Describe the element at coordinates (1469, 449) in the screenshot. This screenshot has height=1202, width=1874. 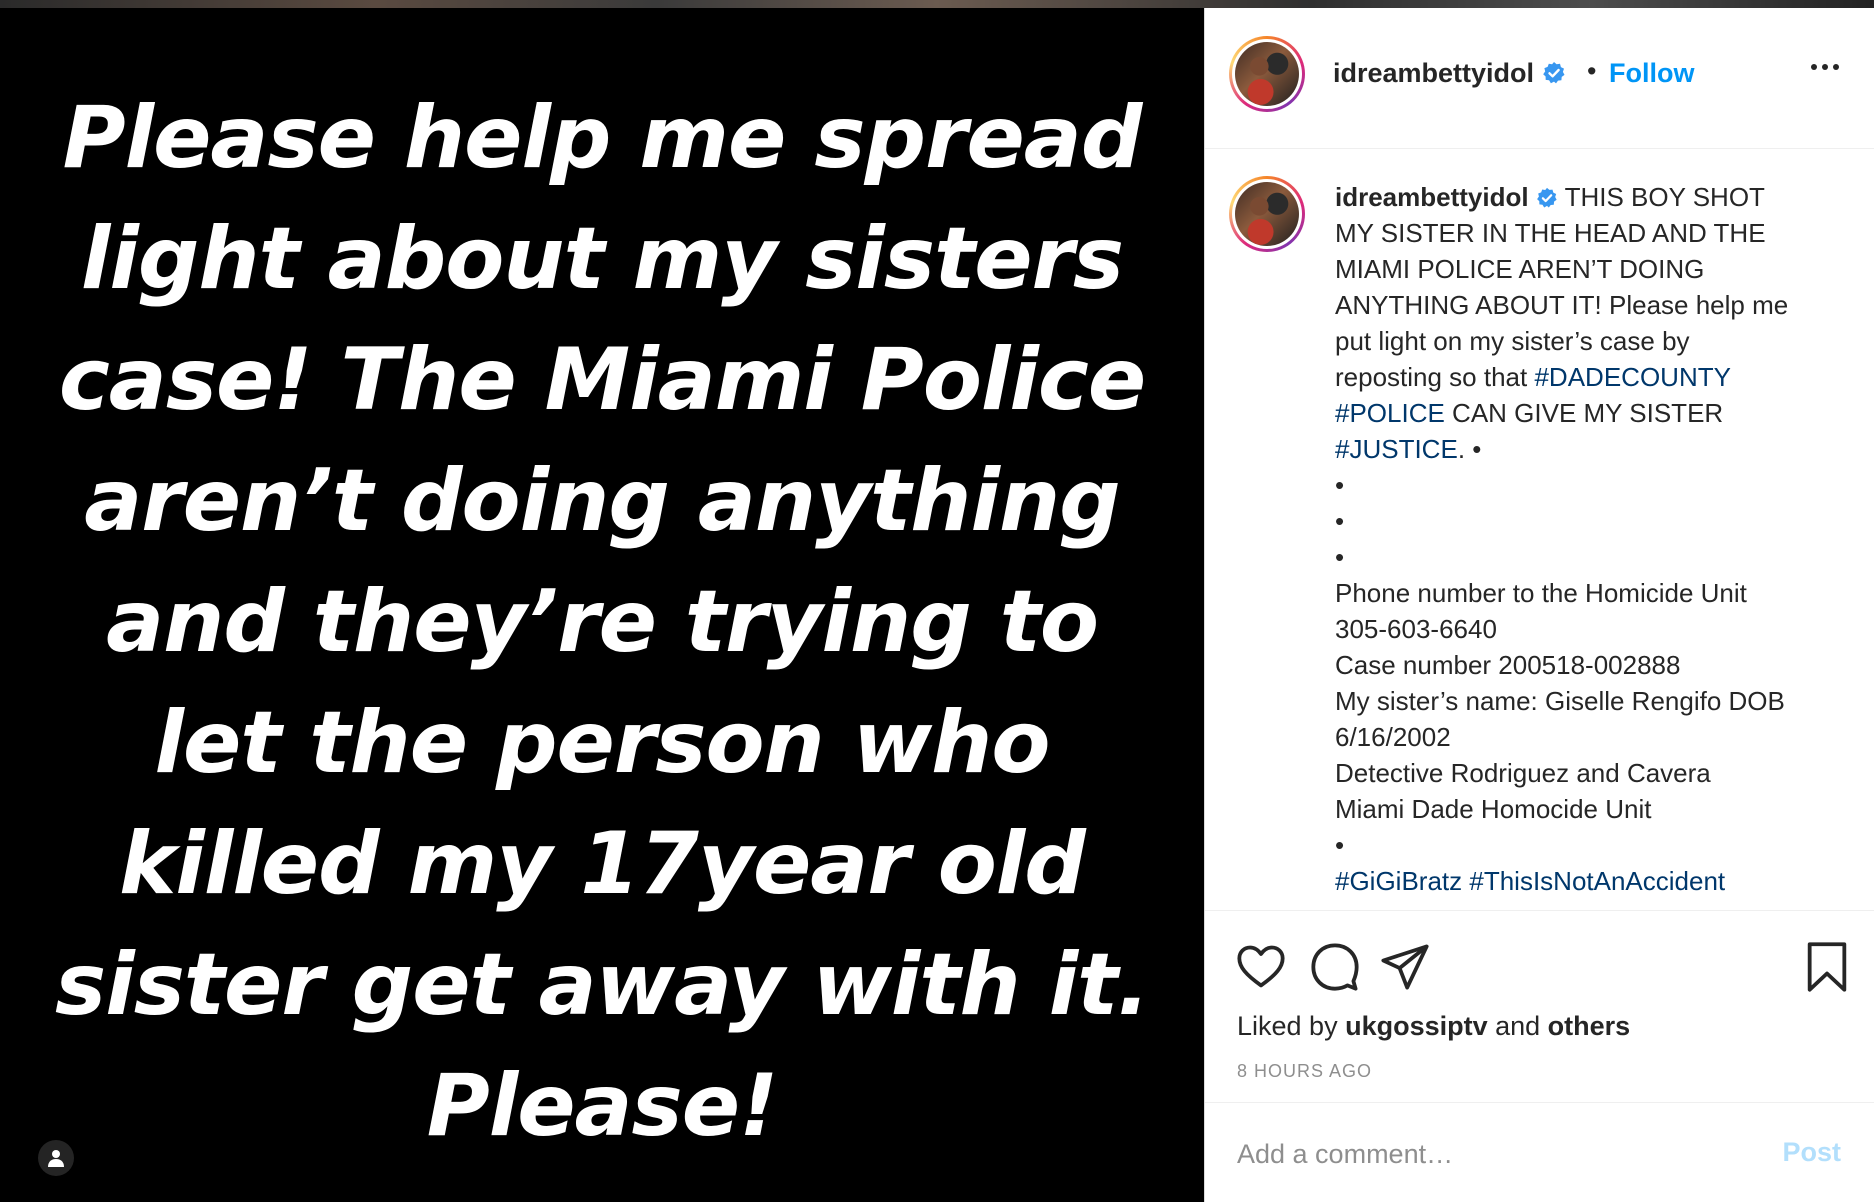
I see `caption-text: . •` at that location.